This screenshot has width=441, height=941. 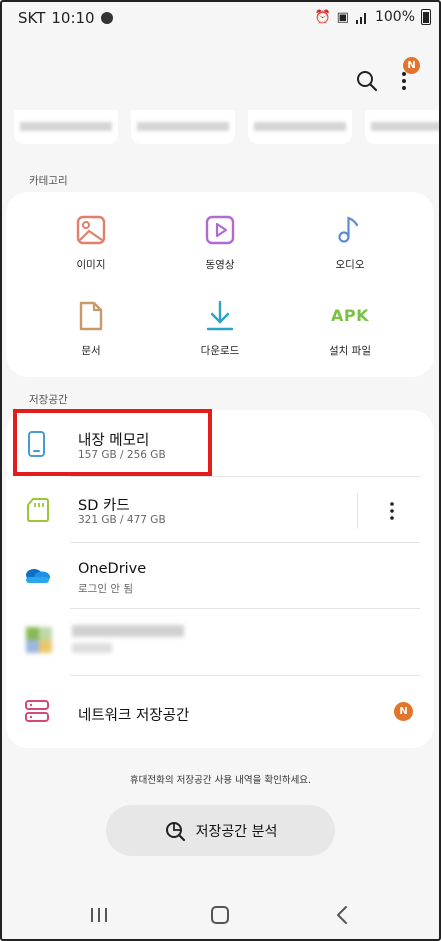 I want to click on storage-usage-note: 휴대전화의 저장공간 사용 내역을 확인하세요., so click(x=220, y=780).